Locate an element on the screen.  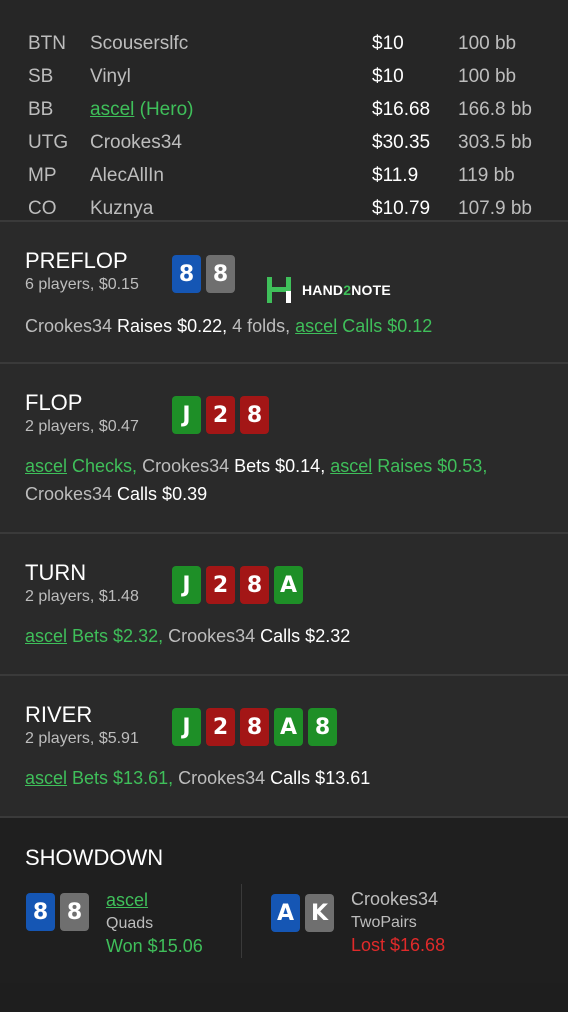
action-text: Checks, is located at coordinates (102, 466).